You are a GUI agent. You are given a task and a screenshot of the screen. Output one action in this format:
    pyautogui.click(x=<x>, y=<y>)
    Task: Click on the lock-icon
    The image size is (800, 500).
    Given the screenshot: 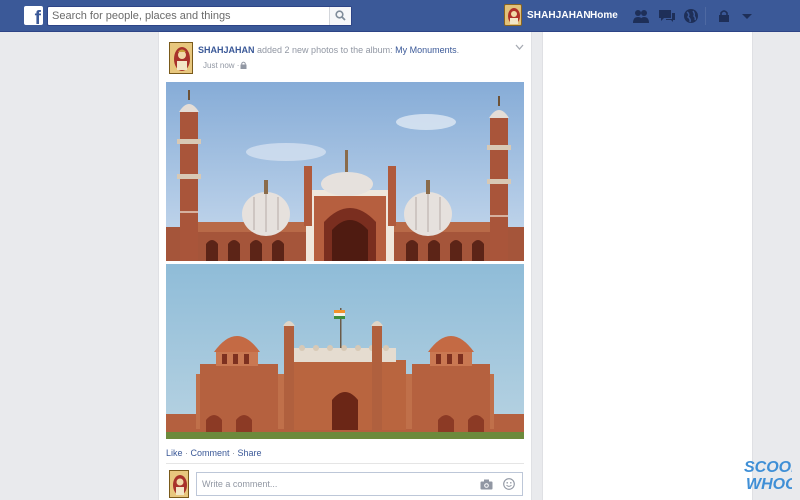 What is the action you would take?
    pyautogui.click(x=243, y=65)
    